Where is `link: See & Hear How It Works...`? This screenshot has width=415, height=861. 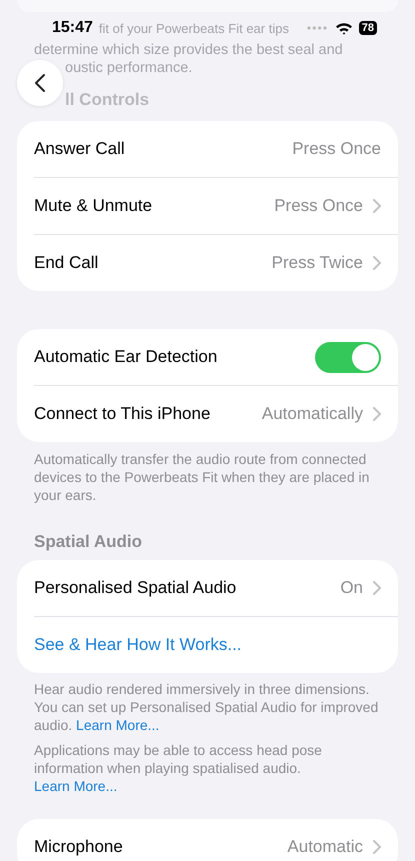
link: See & Hear How It Works... is located at coordinates (138, 645).